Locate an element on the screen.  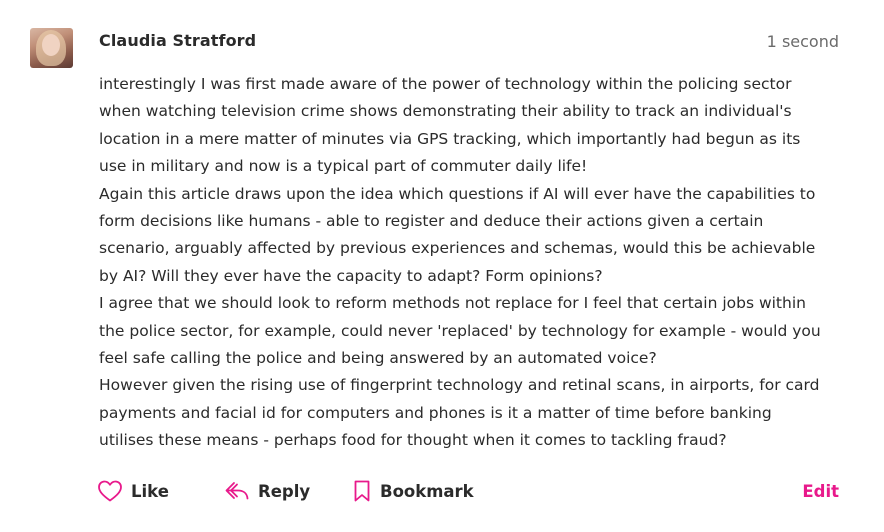
reply-arrow-icon is located at coordinates (237, 491).